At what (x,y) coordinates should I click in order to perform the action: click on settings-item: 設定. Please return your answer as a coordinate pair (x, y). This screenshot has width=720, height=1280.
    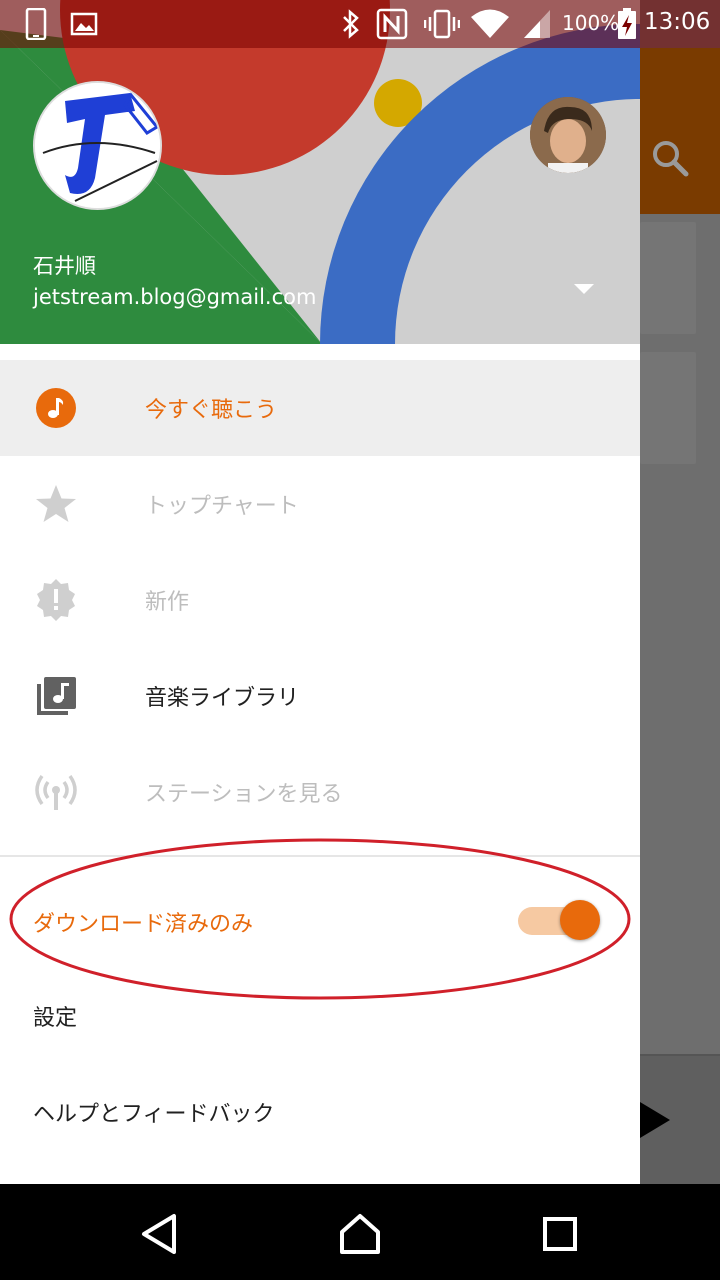
    Looking at the image, I should click on (320, 1016).